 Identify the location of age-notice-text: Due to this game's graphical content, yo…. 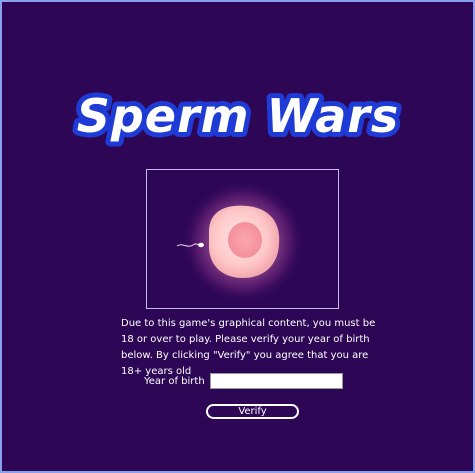
(248, 347).